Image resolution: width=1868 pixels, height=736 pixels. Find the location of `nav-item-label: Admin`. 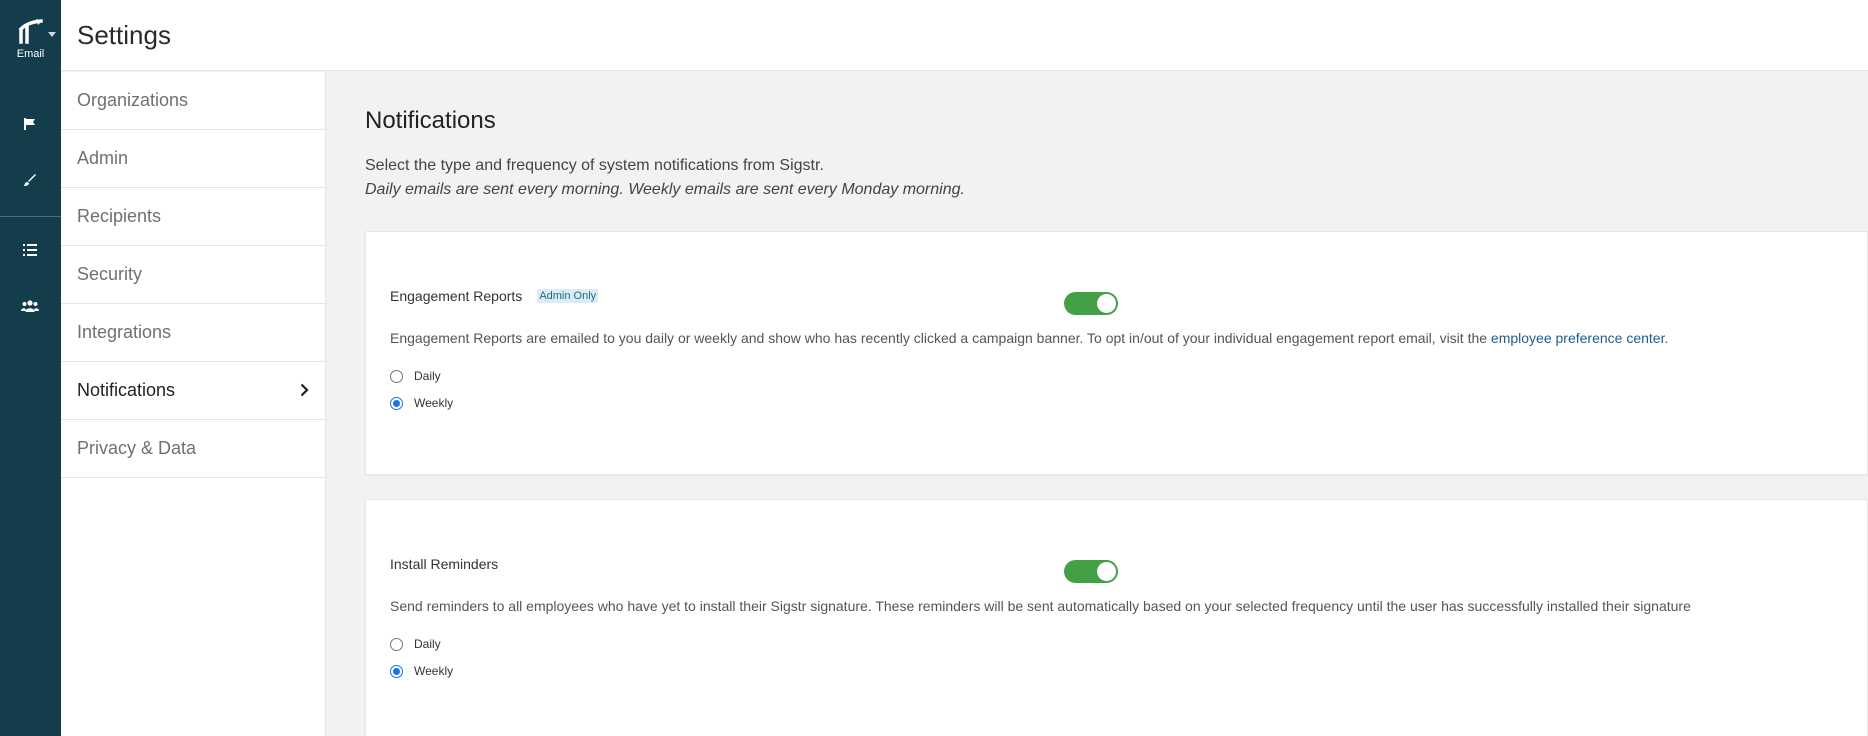

nav-item-label: Admin is located at coordinates (103, 158).